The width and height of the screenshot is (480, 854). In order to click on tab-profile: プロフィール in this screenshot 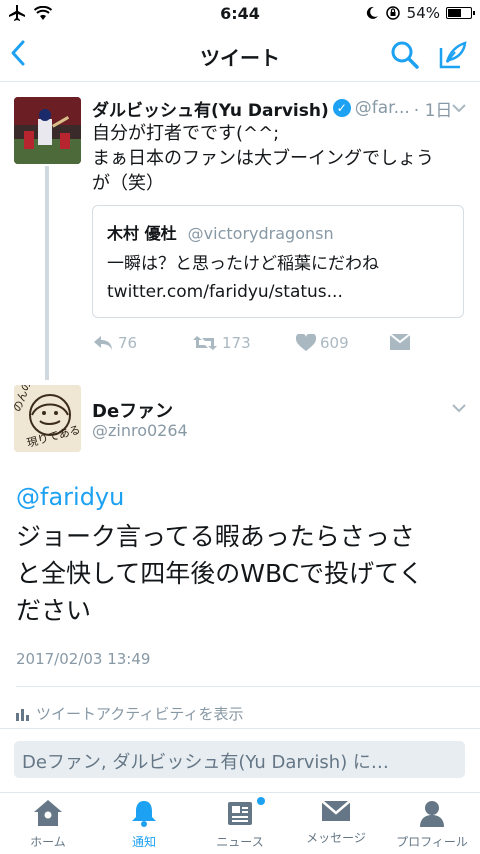, I will do `click(432, 824)`.